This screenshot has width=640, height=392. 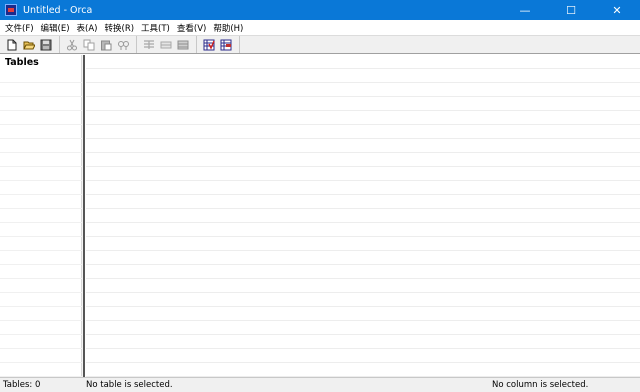 What do you see at coordinates (208, 44) in the screenshot?
I see `validate-icon` at bounding box center [208, 44].